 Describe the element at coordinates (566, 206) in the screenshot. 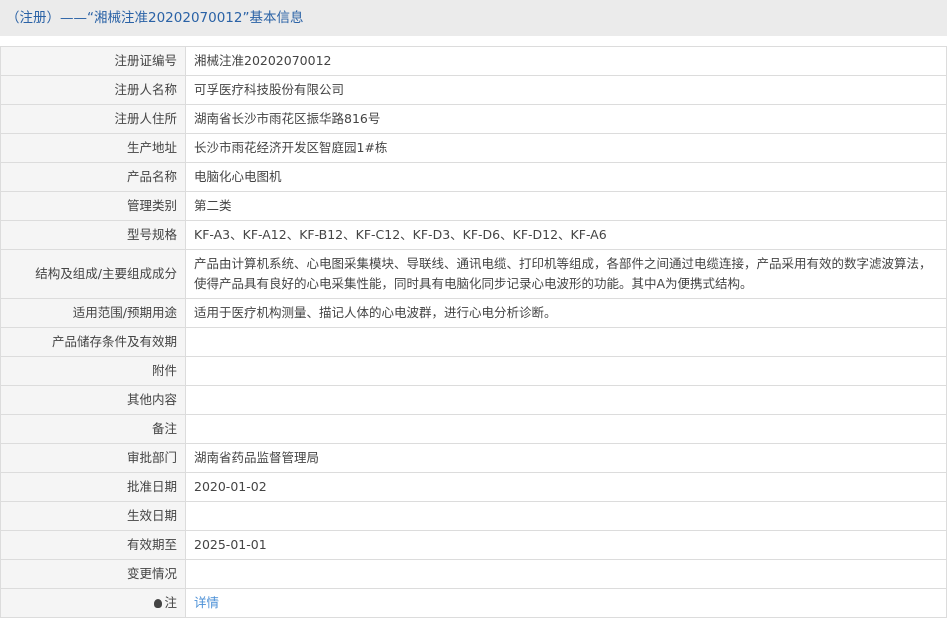

I see `field-value: 第二类` at that location.